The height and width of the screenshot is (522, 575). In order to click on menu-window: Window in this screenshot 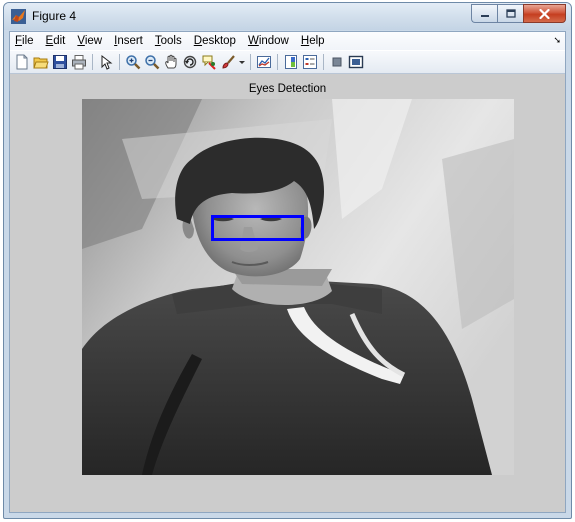, I will do `click(268, 41)`.